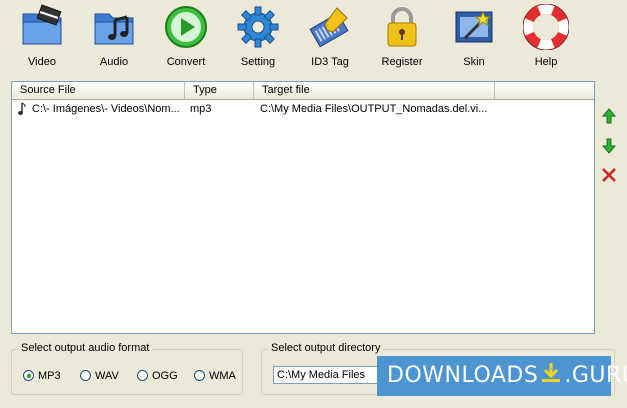 This screenshot has width=627, height=408. Describe the element at coordinates (98, 90) in the screenshot. I see `column-header-source: Source File` at that location.